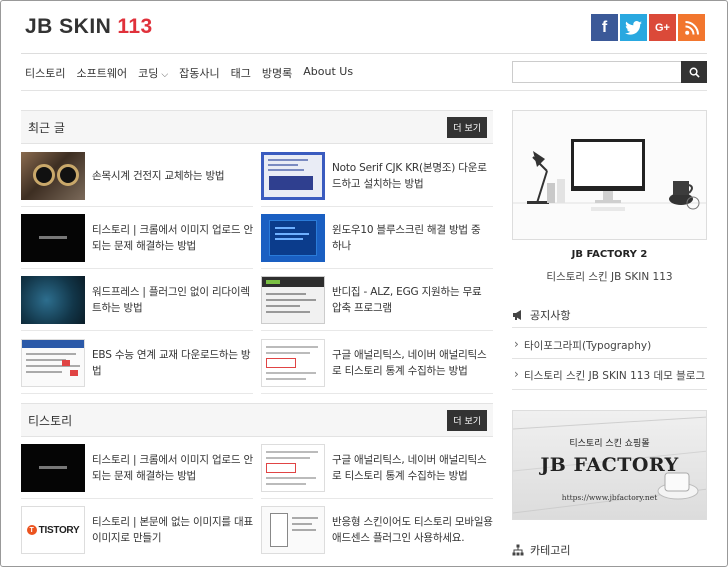 The width and height of the screenshot is (728, 567). What do you see at coordinates (68, 26) in the screenshot?
I see `logo-text: JB SKIN` at bounding box center [68, 26].